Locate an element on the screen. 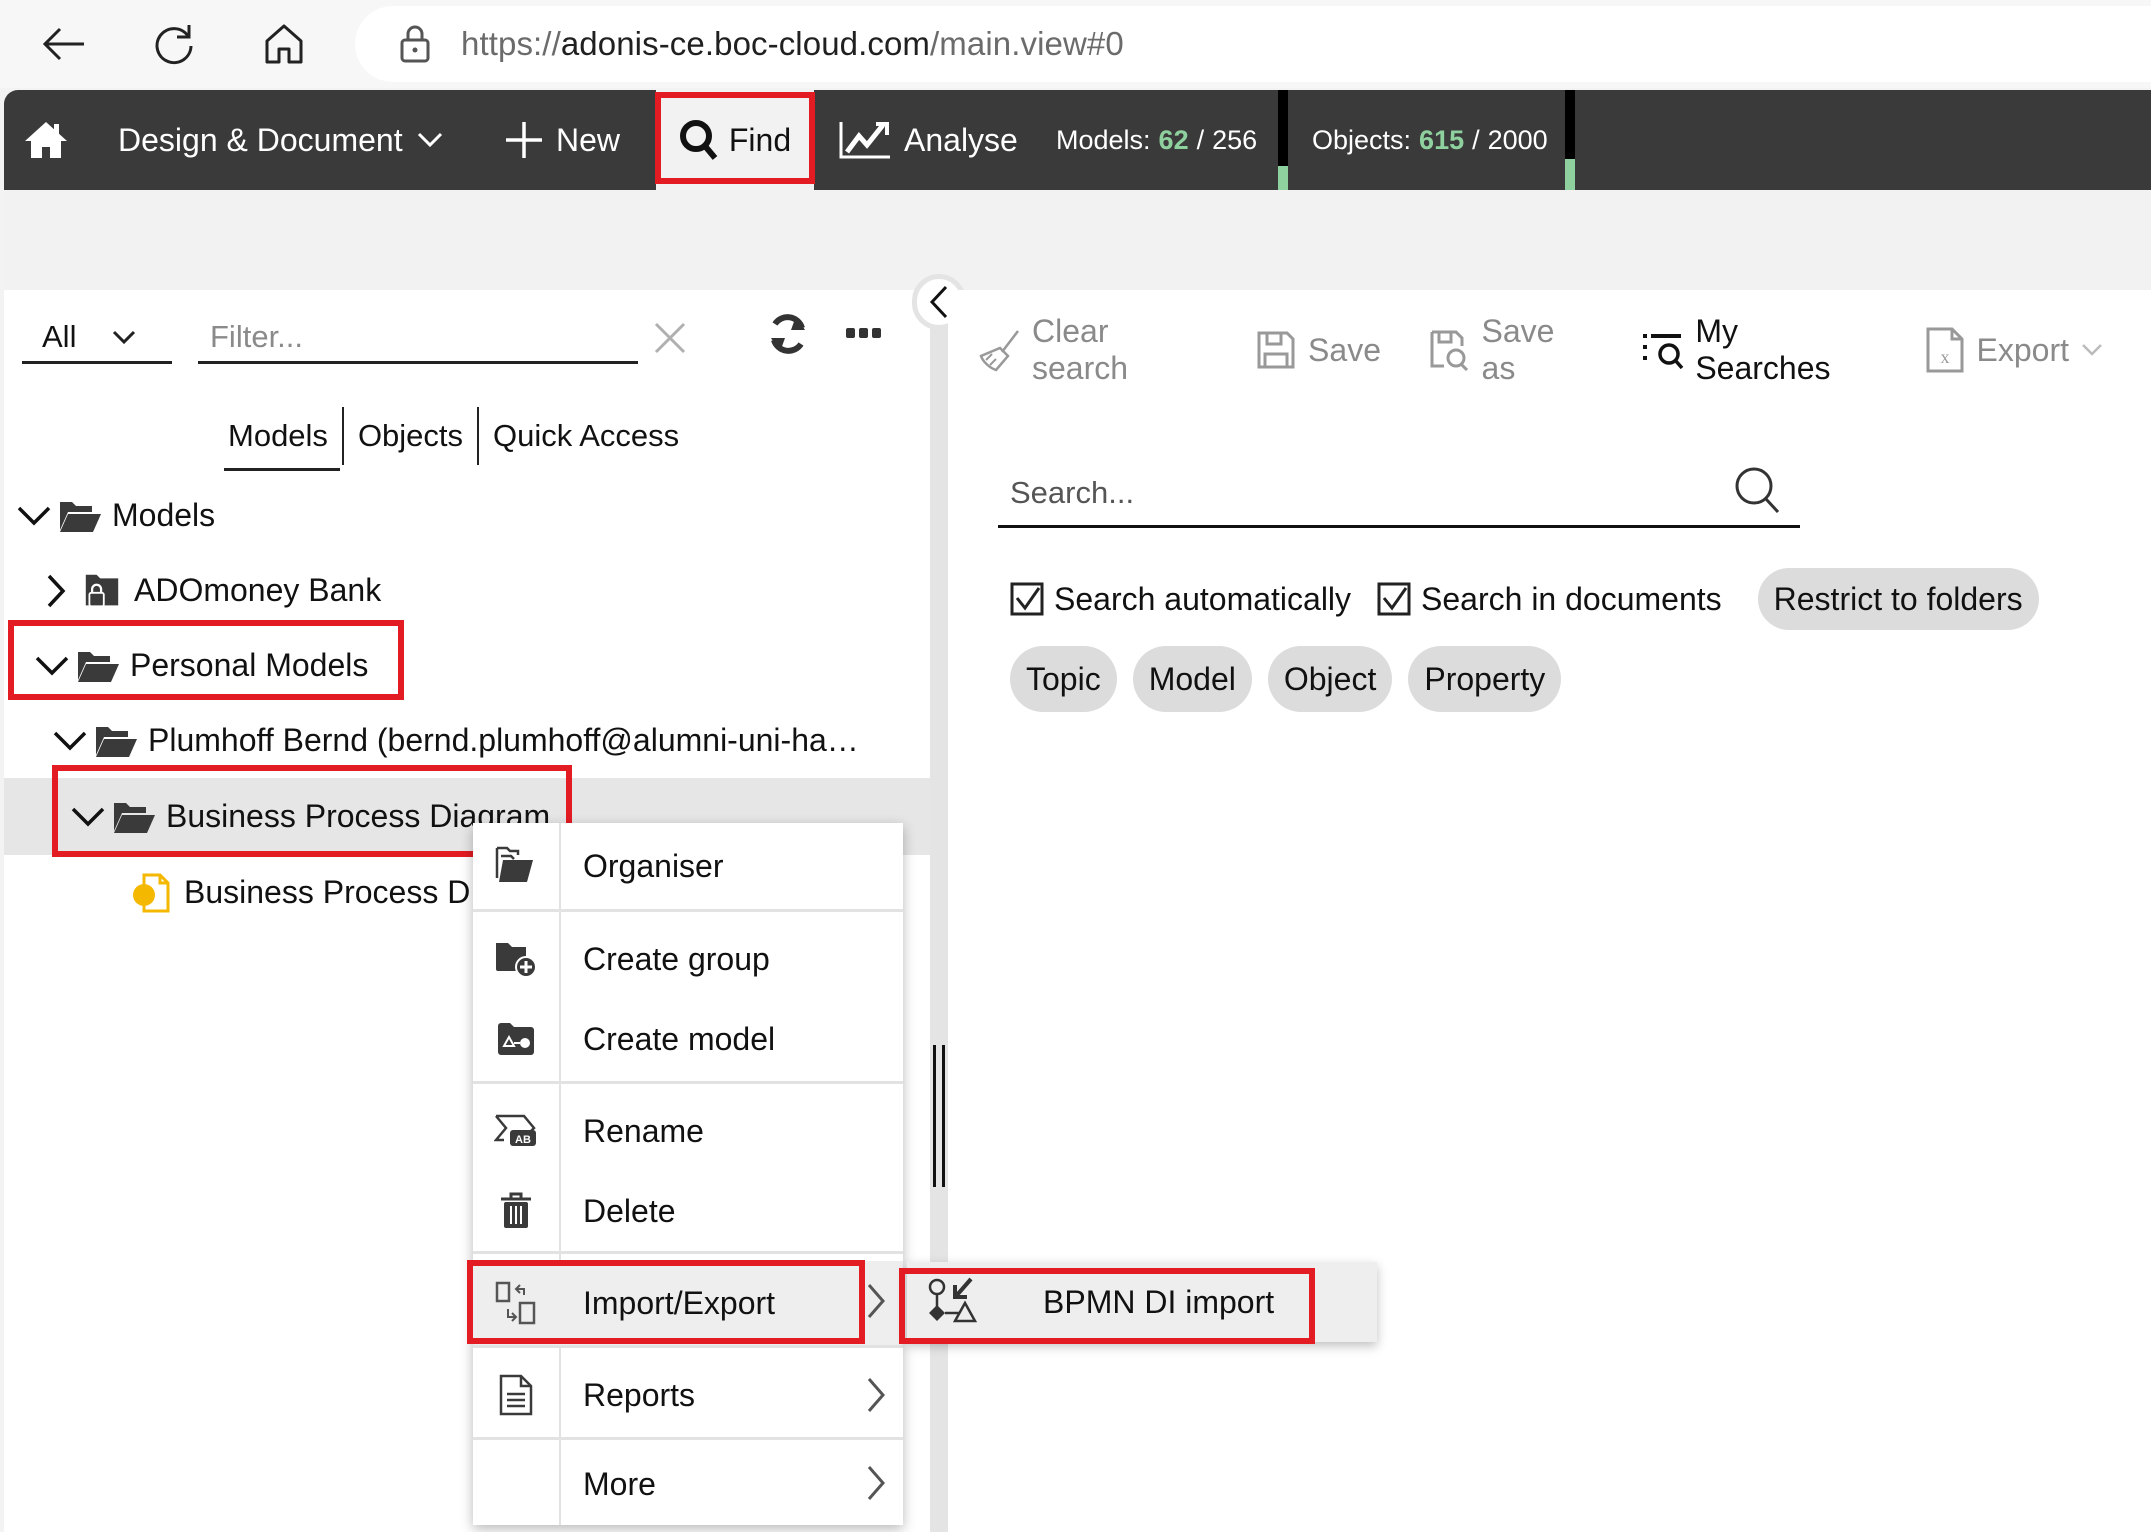 The width and height of the screenshot is (2151, 1532). chart-trend-icon is located at coordinates (864, 140).